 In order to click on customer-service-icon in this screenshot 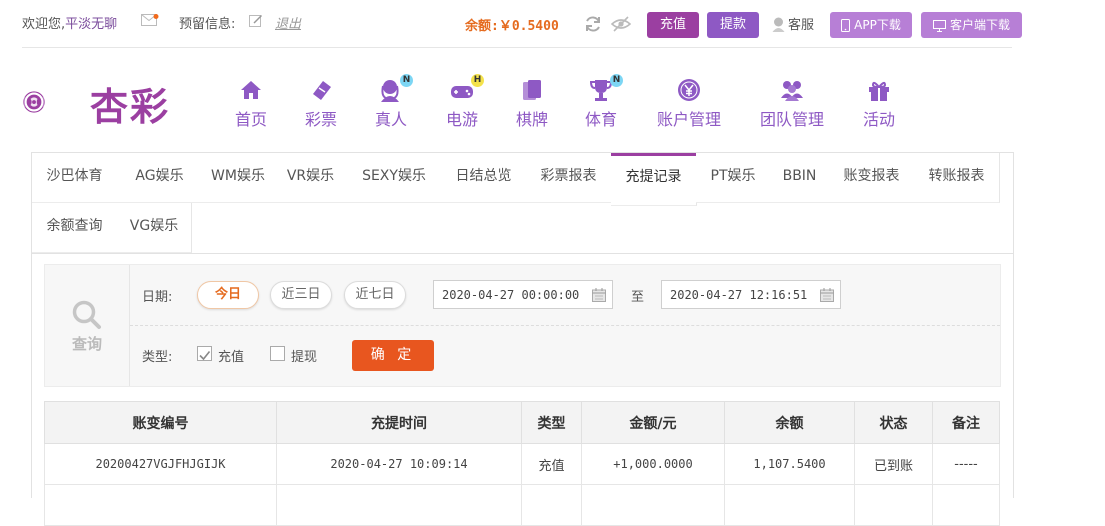, I will do `click(778, 24)`.